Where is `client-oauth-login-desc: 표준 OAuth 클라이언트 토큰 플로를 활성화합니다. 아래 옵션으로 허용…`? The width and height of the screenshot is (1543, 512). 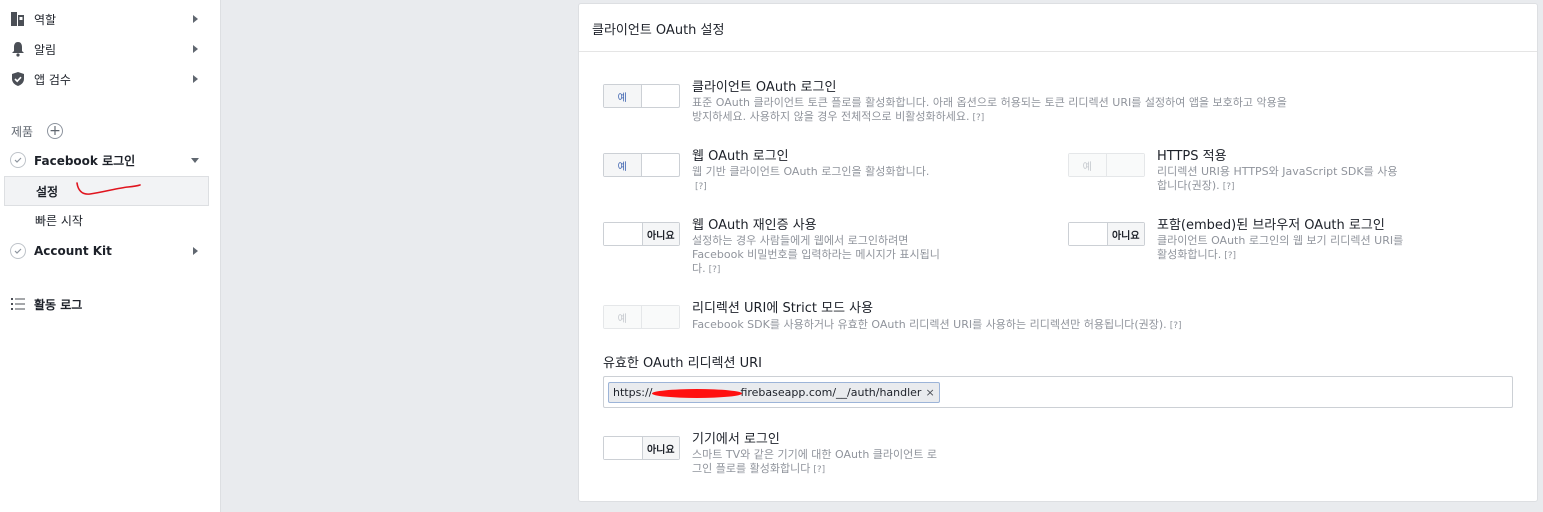
client-oauth-login-desc: 표준 OAuth 클라이언트 토큰 플로를 활성화합니다. 아래 옵션으로 허용… is located at coordinates (992, 110).